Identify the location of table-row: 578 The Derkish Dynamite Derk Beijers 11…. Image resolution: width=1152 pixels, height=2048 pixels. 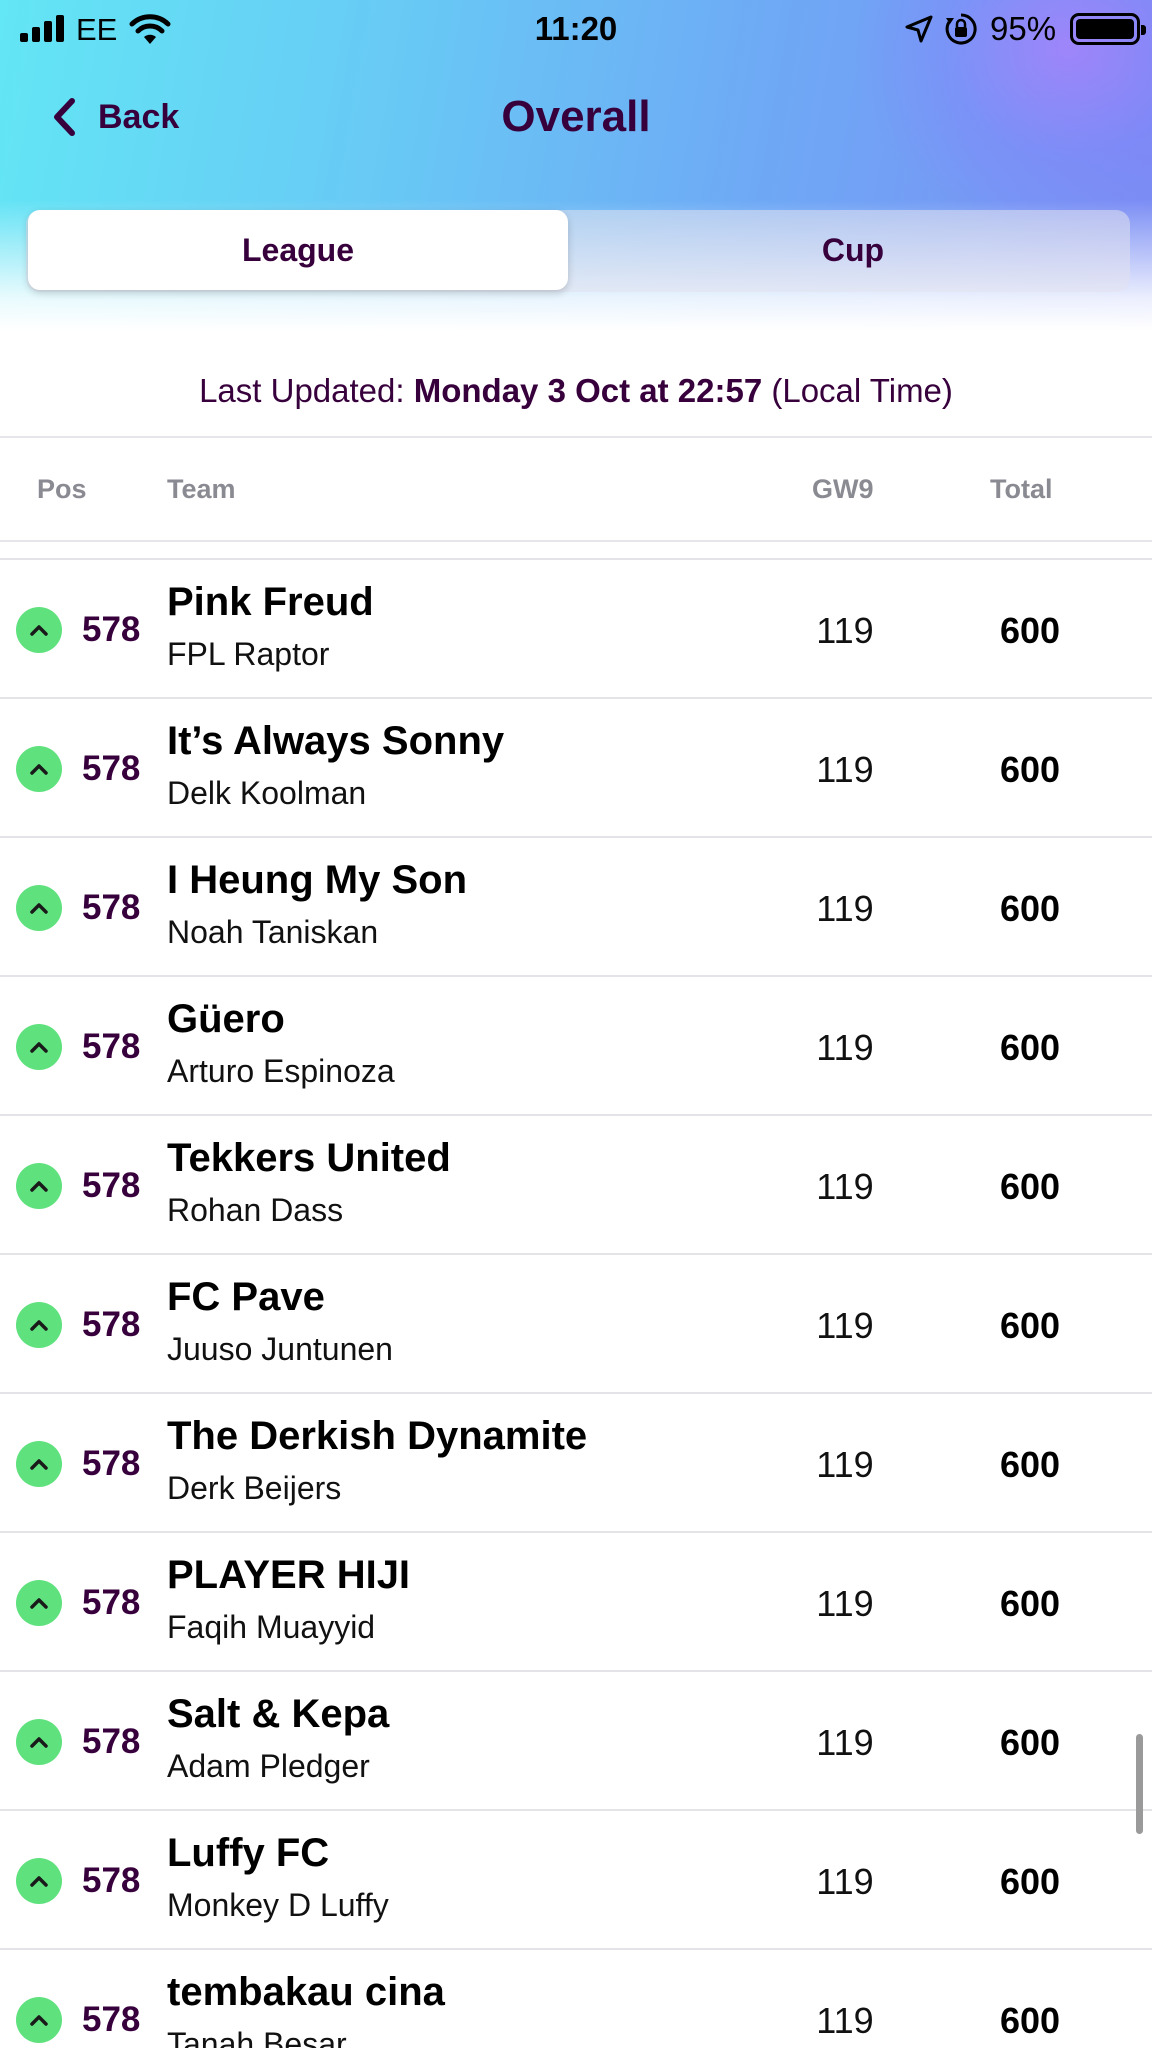
(576, 1463).